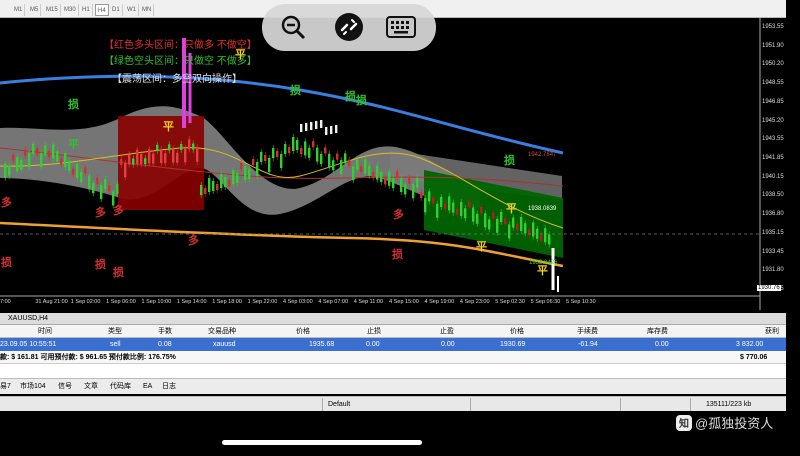 The height and width of the screenshot is (456, 800). What do you see at coordinates (91, 387) in the screenshot?
I see `tab-articles: 文章` at bounding box center [91, 387].